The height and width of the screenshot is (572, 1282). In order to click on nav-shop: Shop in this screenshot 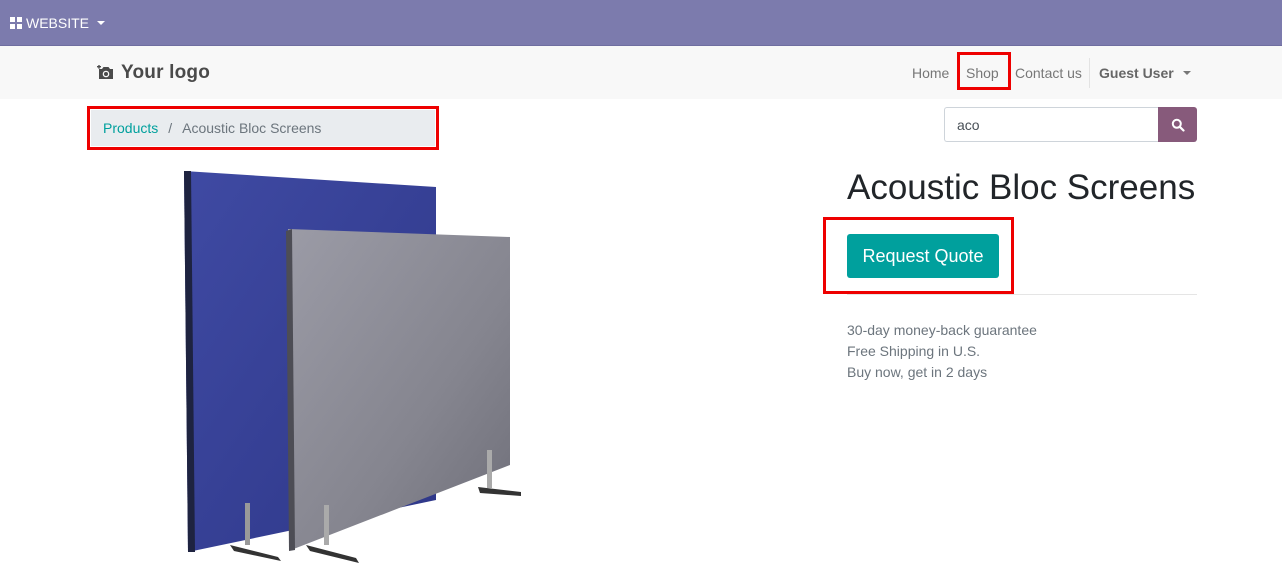, I will do `click(982, 73)`.